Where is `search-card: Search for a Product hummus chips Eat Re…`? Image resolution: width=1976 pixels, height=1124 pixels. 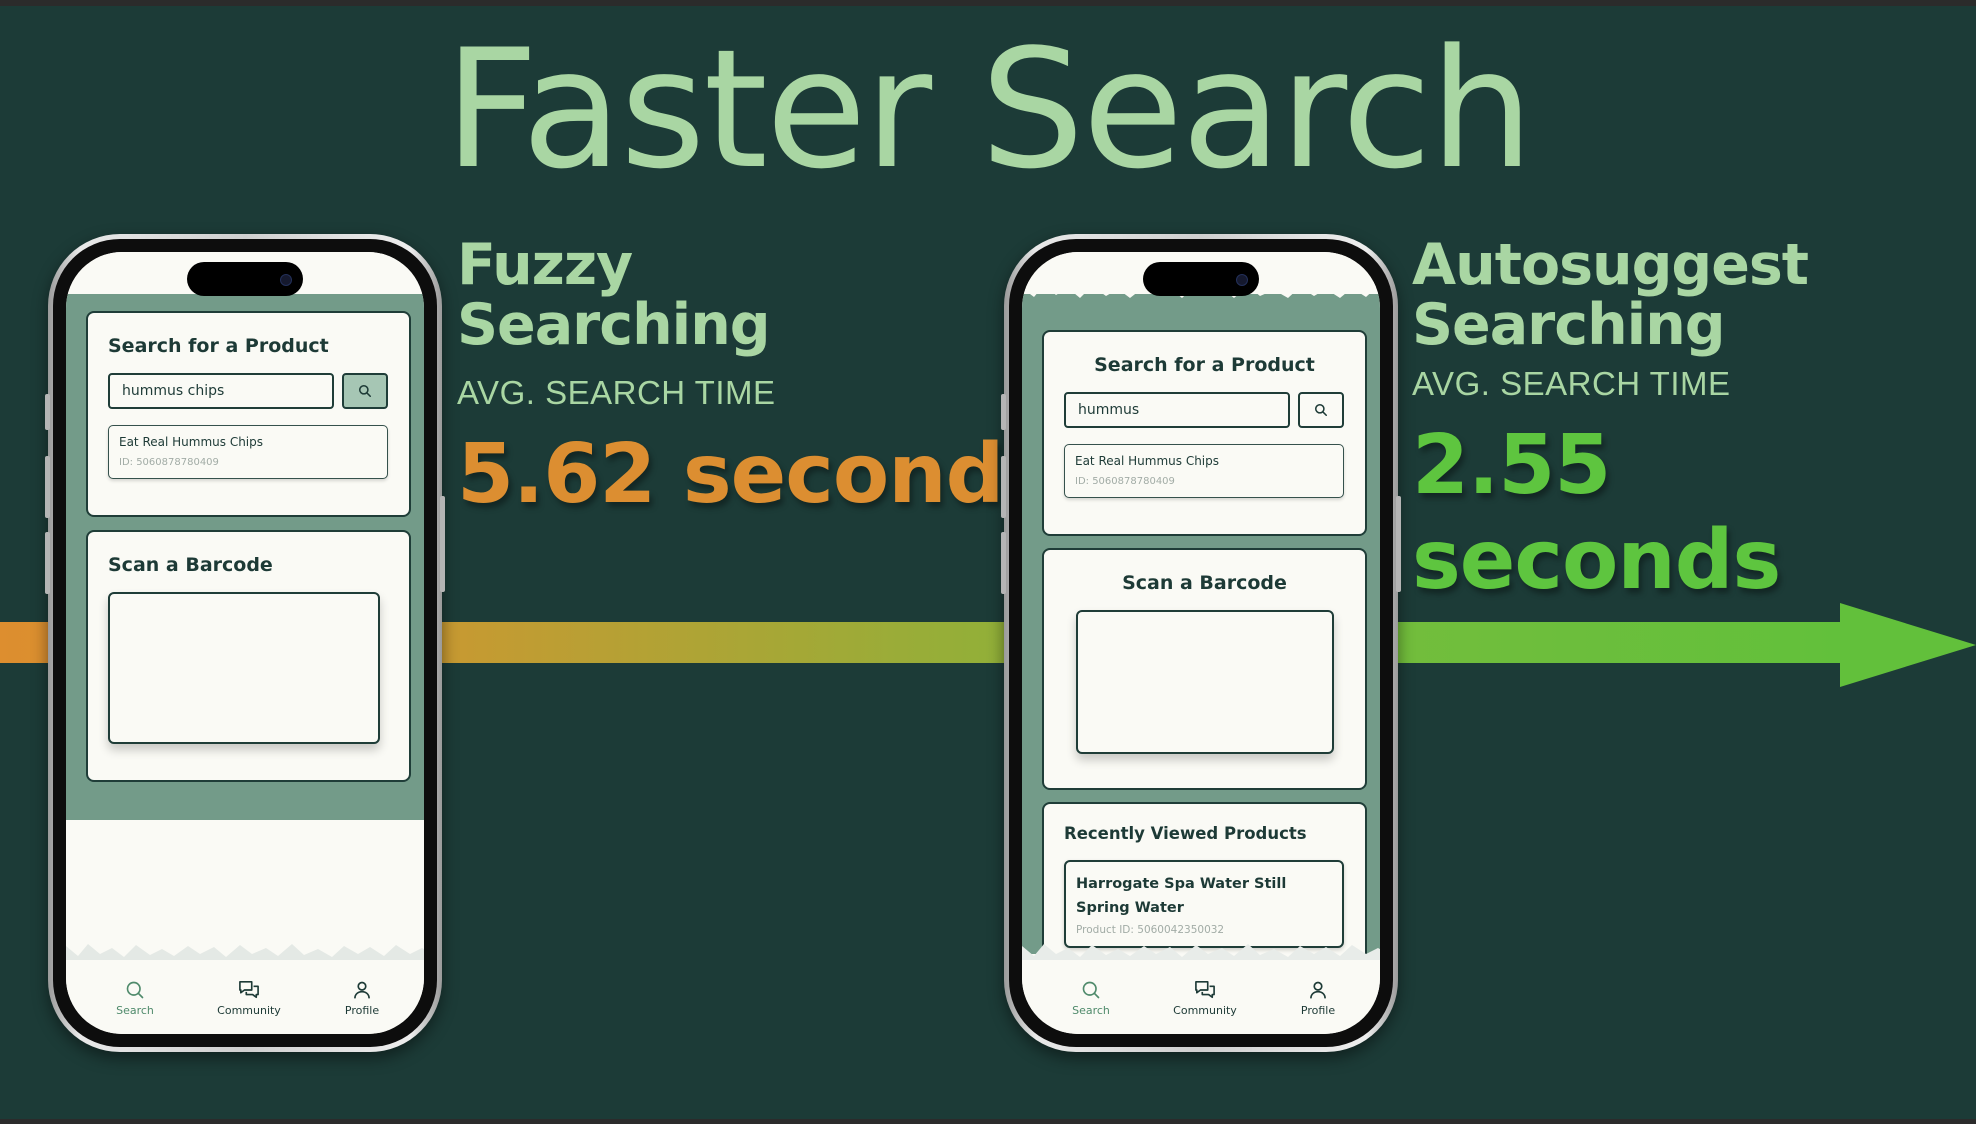
search-card: Search for a Product hummus chips Eat Re… is located at coordinates (248, 414).